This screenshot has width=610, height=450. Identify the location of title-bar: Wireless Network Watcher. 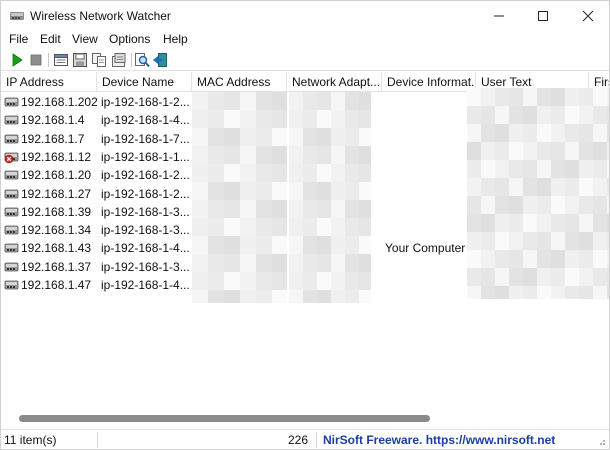
(305, 16).